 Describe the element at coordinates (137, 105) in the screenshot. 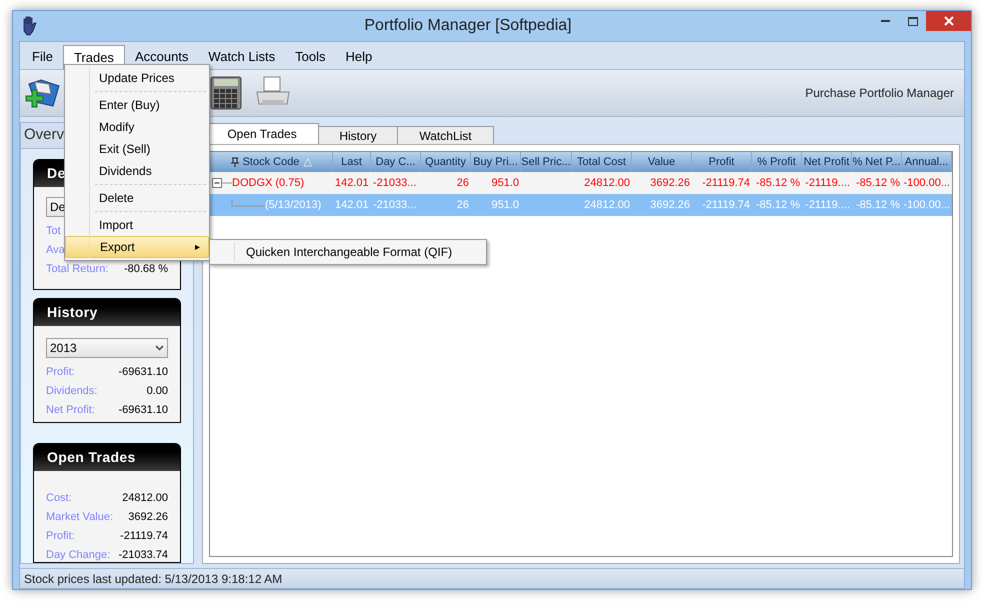

I see `menu-entry: Enter (Buy)` at that location.